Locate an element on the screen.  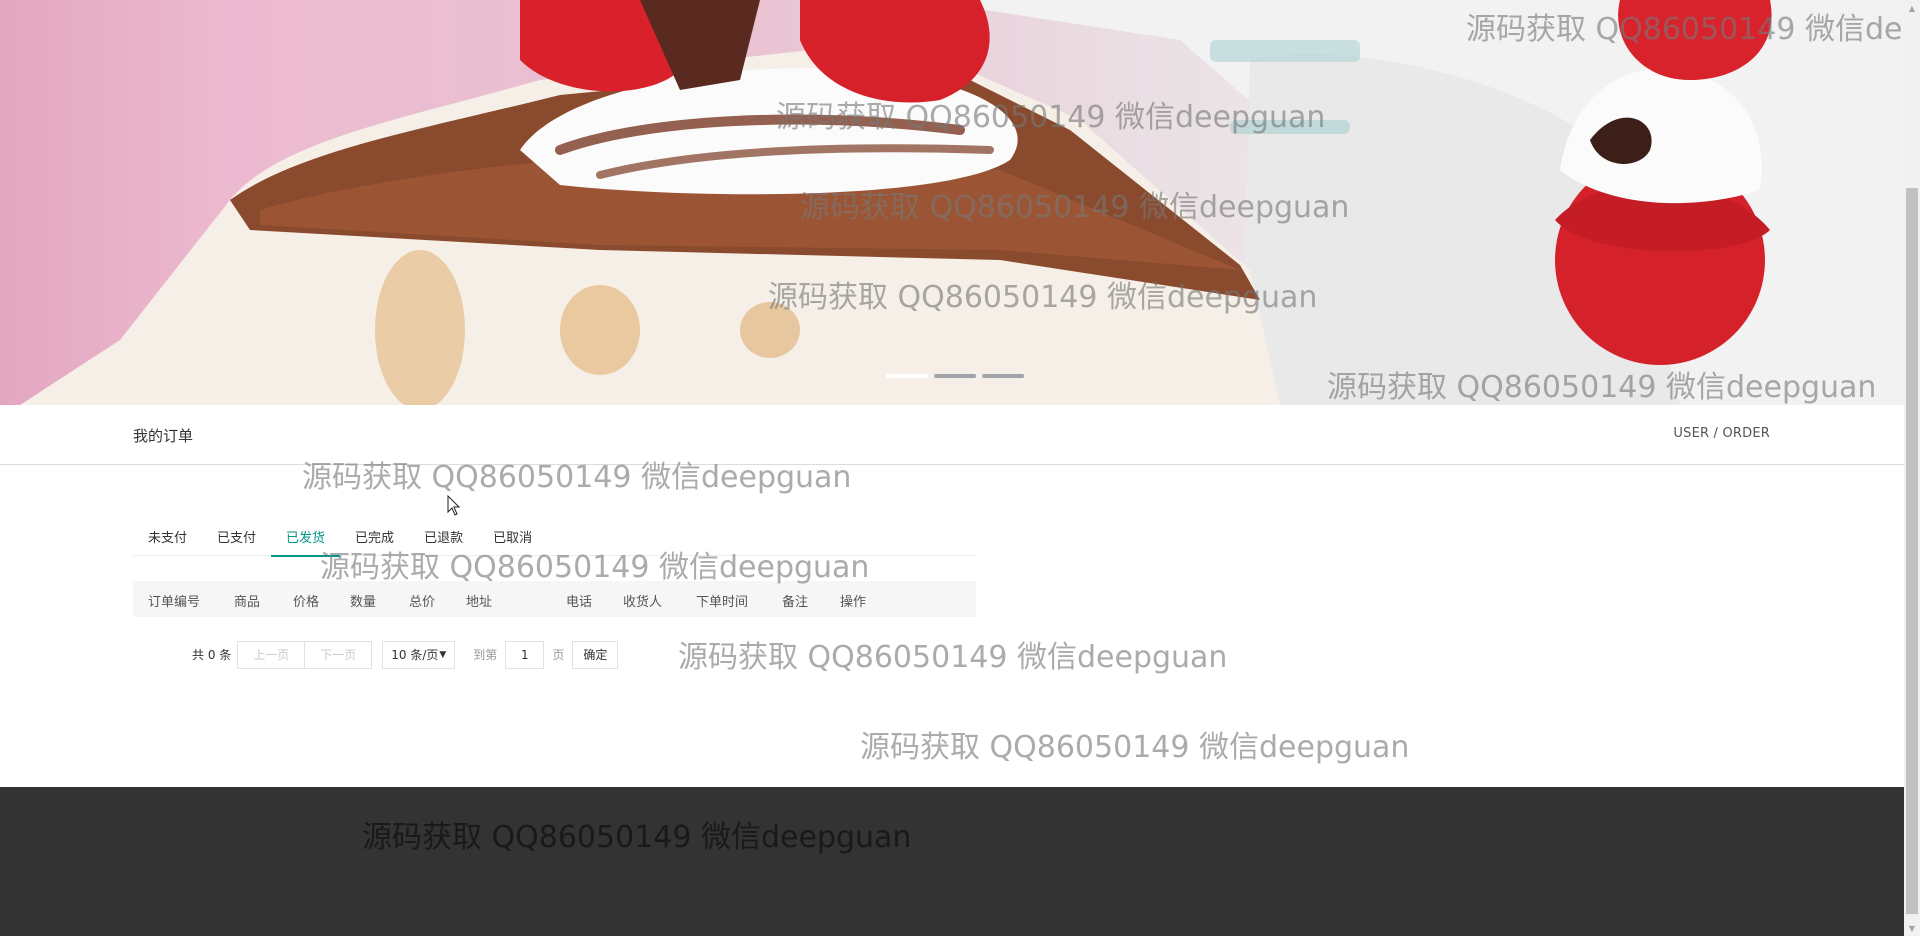
order-status-tabs: 未支付 已支付 已发货 已完成 已退款 已取消 is located at coordinates (554, 537).